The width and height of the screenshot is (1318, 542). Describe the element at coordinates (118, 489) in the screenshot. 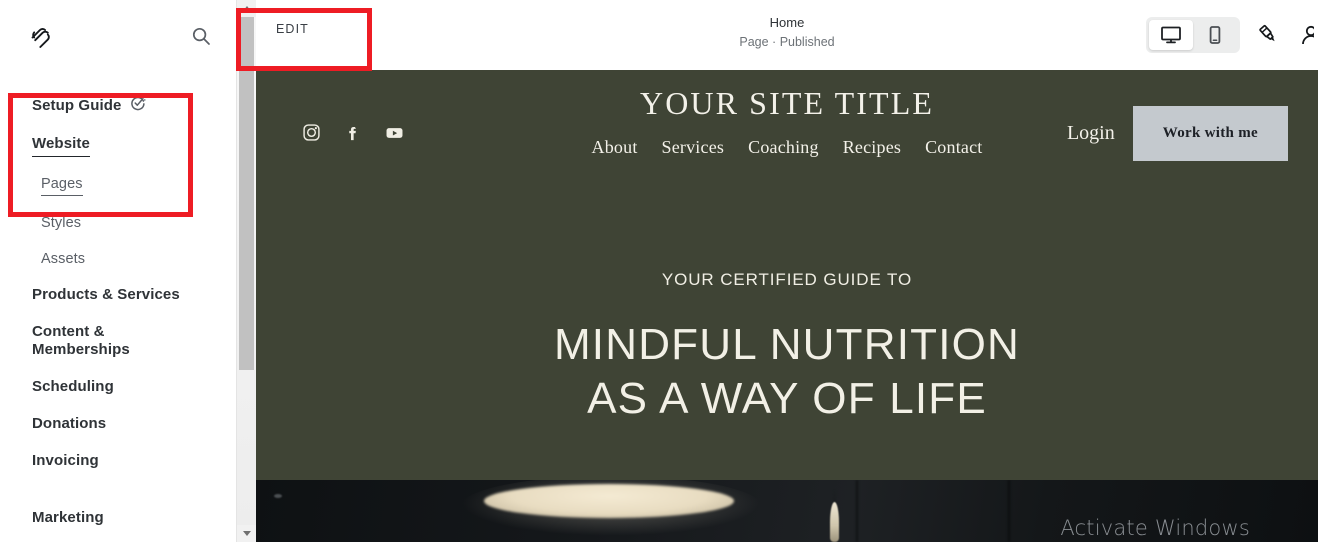

I see `sidebar-divider-space` at that location.